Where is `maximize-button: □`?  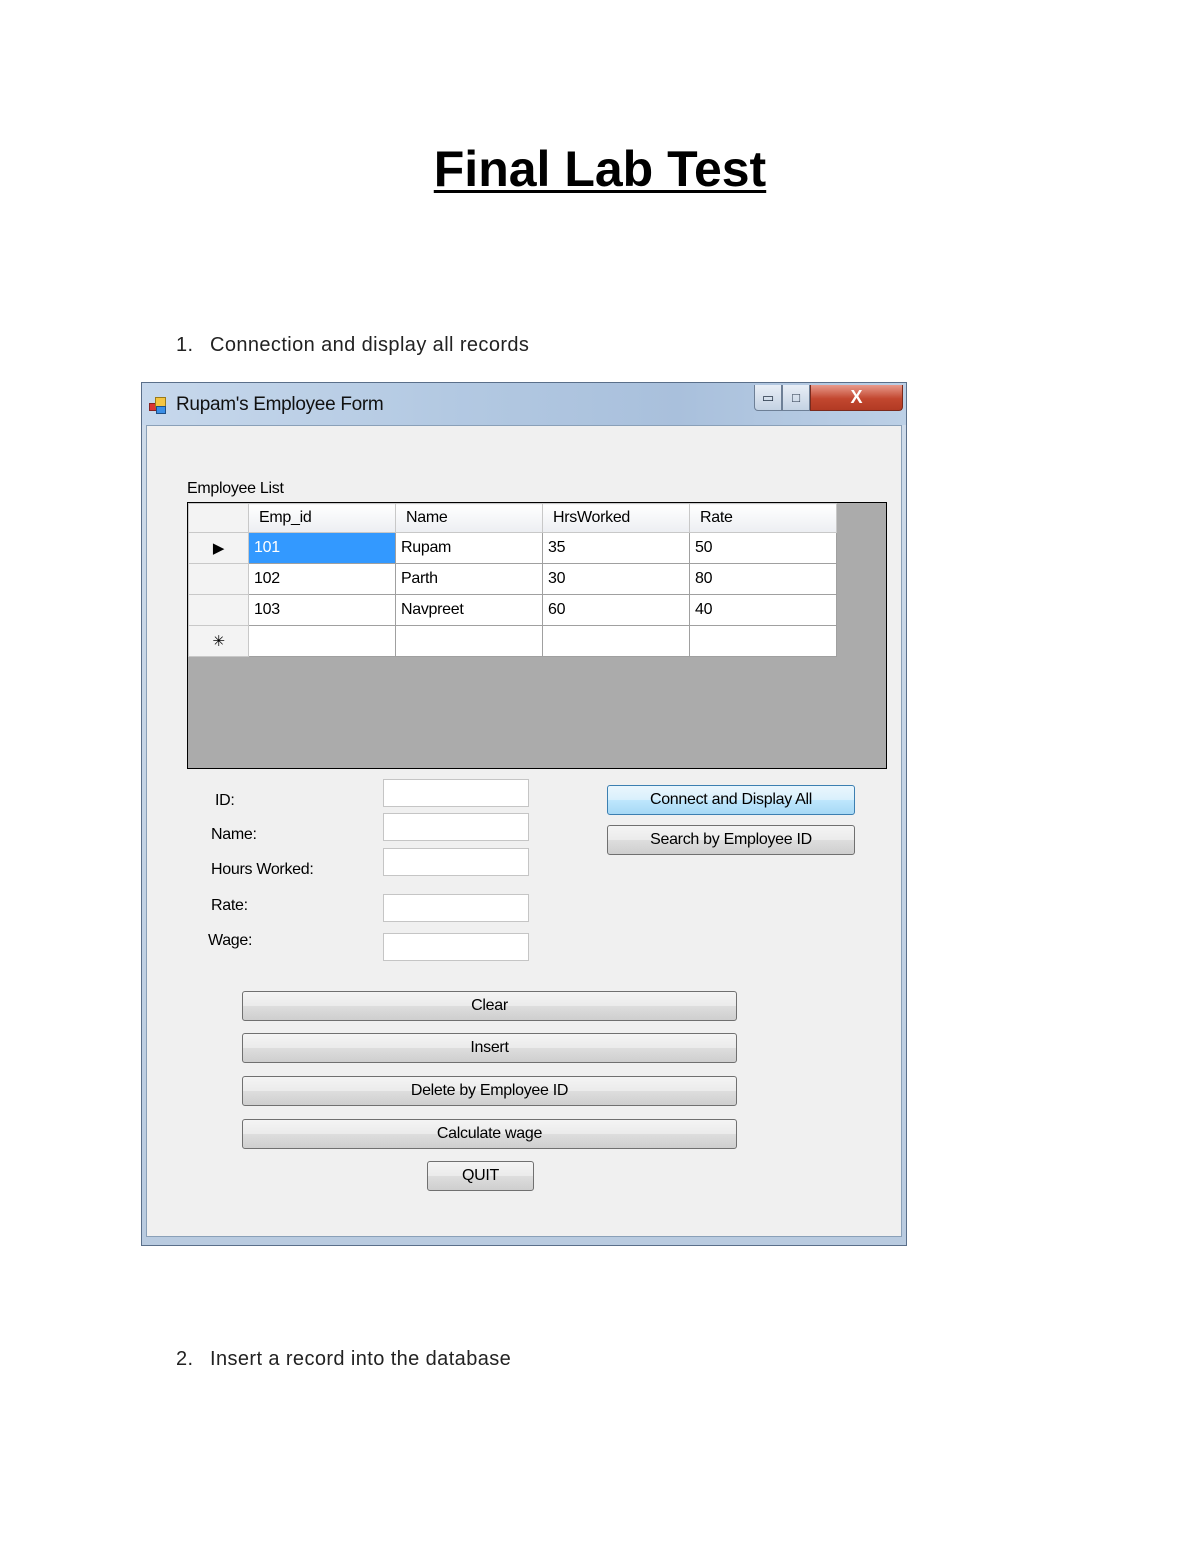 maximize-button: □ is located at coordinates (796, 398).